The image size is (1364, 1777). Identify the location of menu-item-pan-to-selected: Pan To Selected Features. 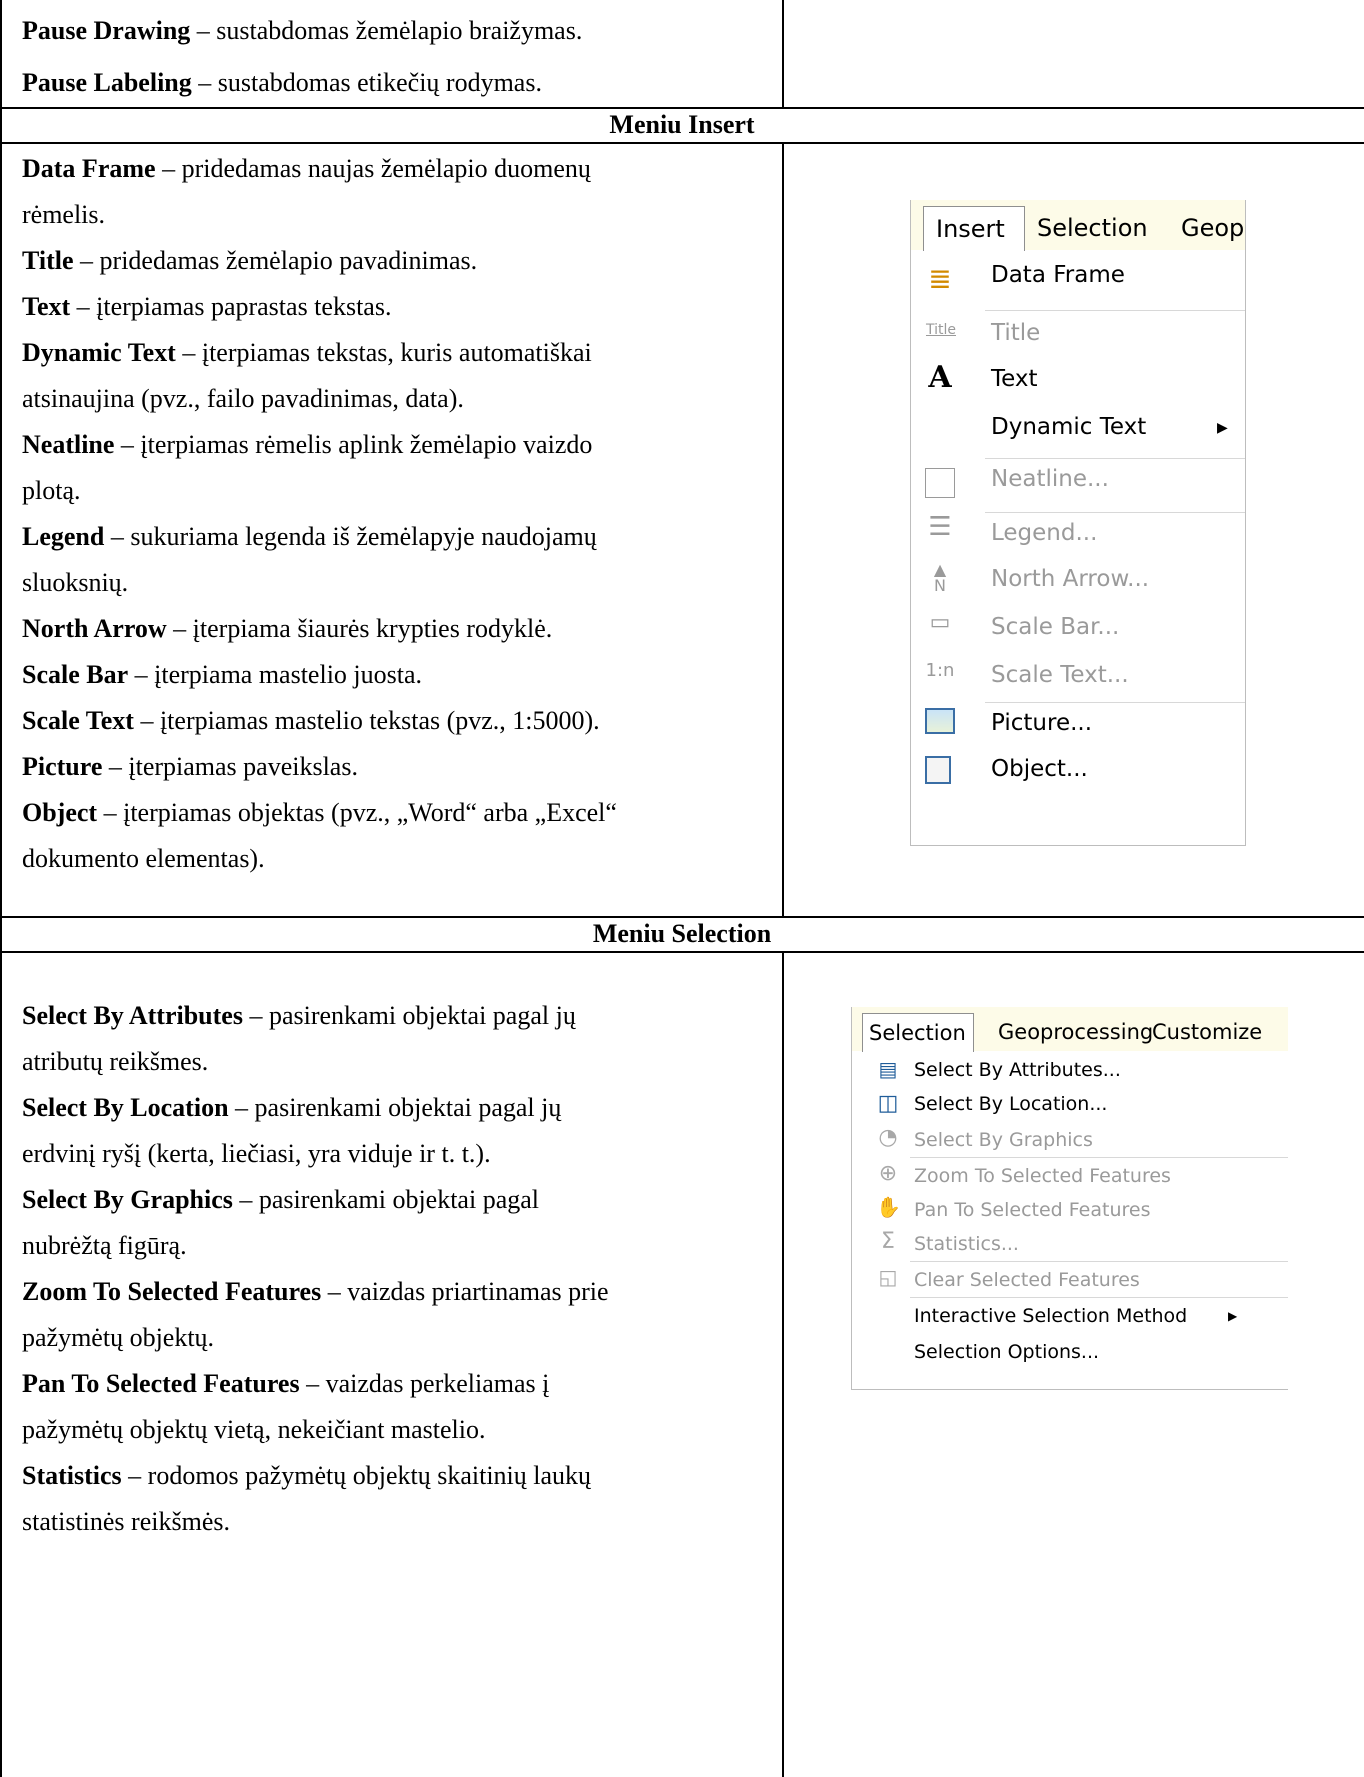
(1032, 1210).